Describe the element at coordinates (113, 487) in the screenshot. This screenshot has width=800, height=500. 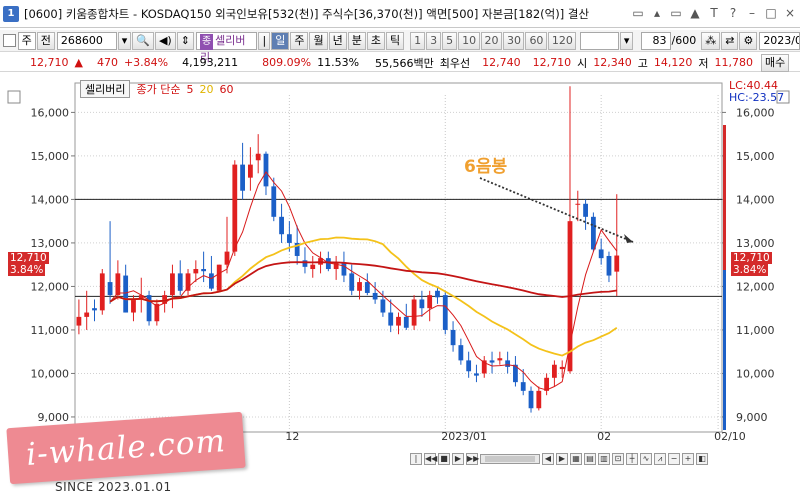
I see `watermark-since: SINCE 2023.01.01` at that location.